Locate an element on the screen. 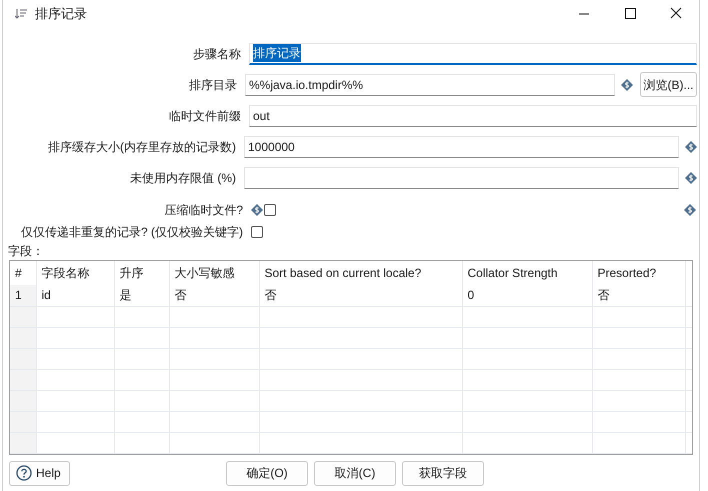 This screenshot has width=708, height=491. column-header: Presorted? is located at coordinates (638, 273).